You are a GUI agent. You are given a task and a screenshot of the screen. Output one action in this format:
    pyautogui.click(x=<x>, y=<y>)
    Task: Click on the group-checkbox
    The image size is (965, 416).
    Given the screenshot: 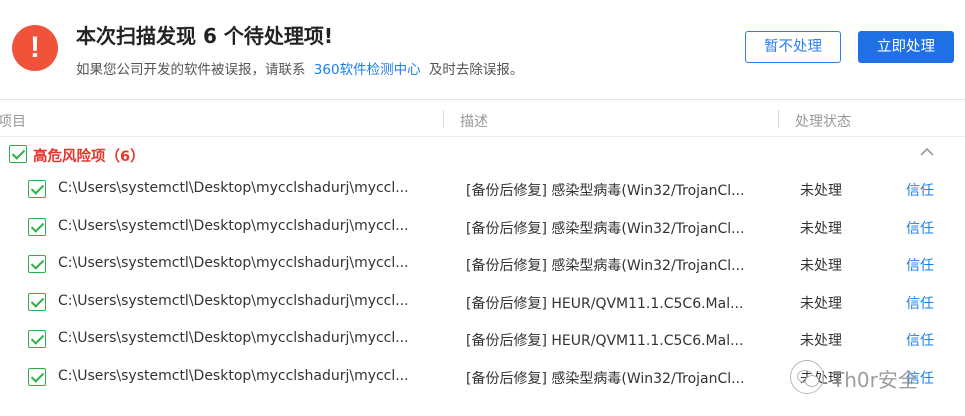 What is the action you would take?
    pyautogui.click(x=18, y=154)
    